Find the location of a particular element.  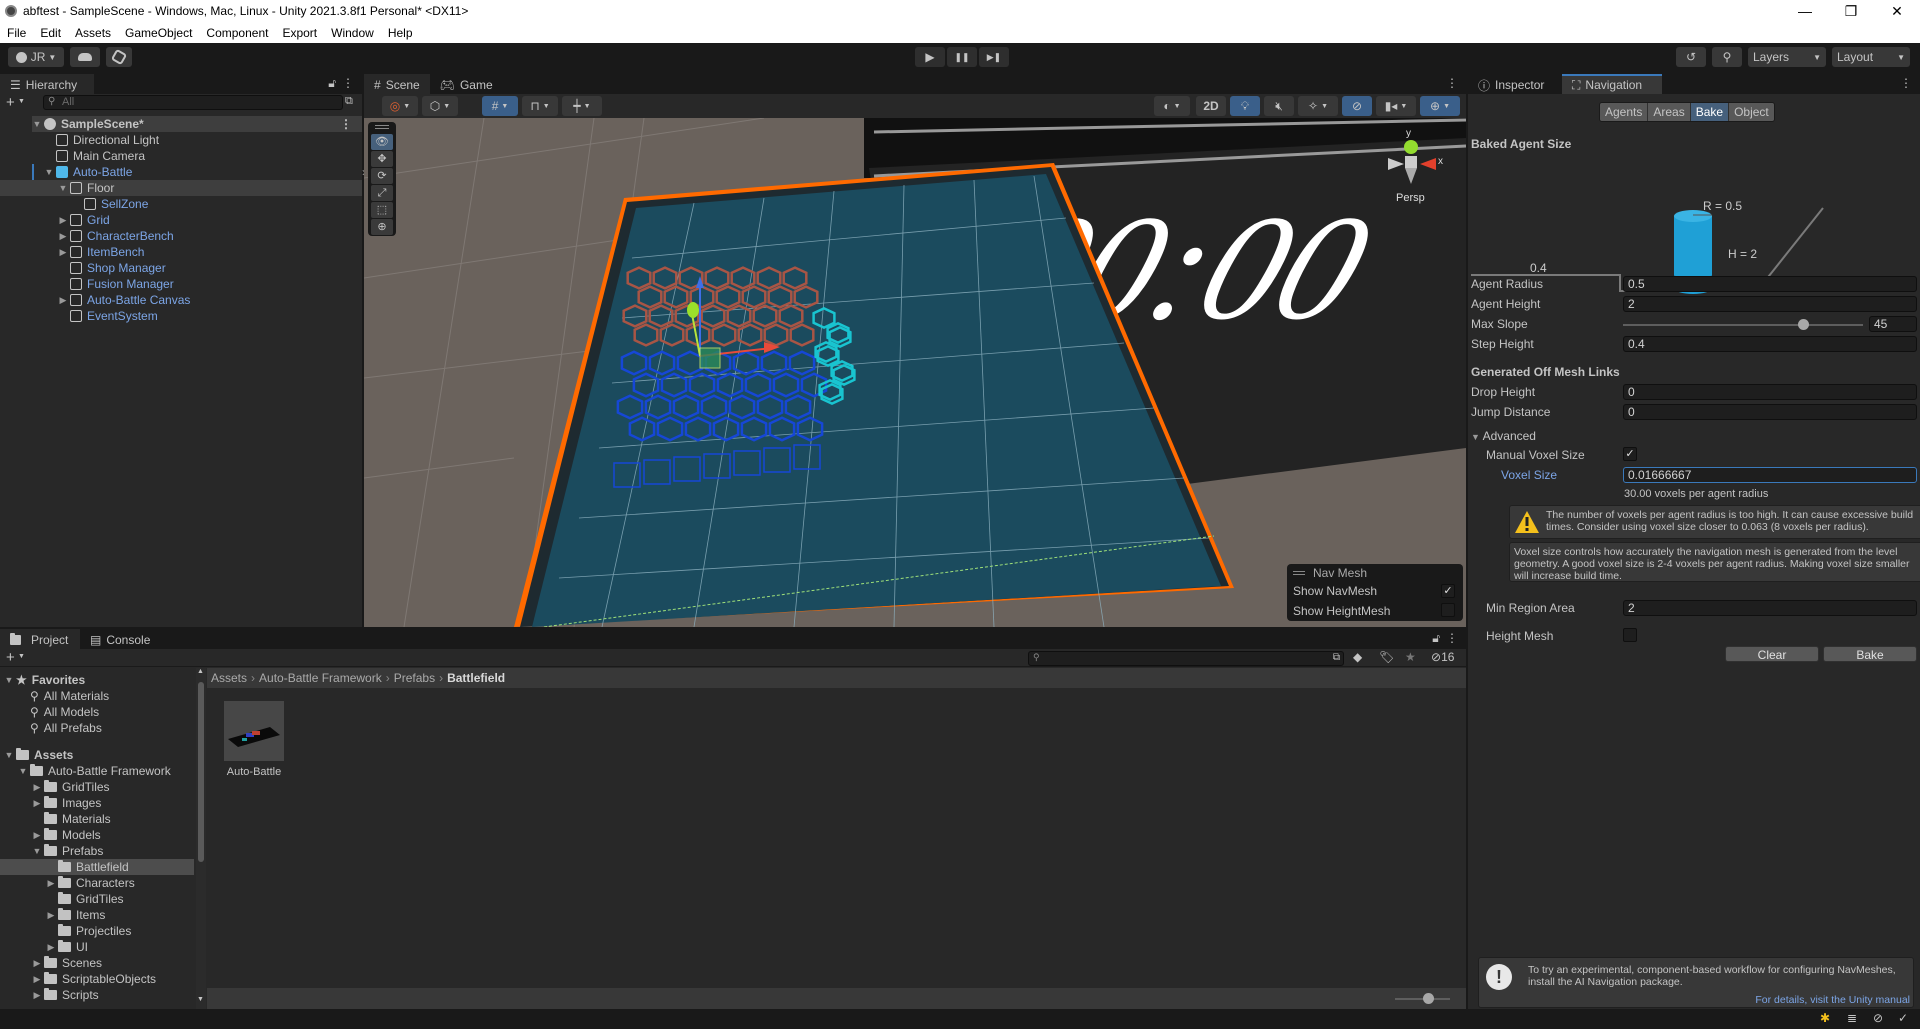

menu-export: Export is located at coordinates (299, 33).